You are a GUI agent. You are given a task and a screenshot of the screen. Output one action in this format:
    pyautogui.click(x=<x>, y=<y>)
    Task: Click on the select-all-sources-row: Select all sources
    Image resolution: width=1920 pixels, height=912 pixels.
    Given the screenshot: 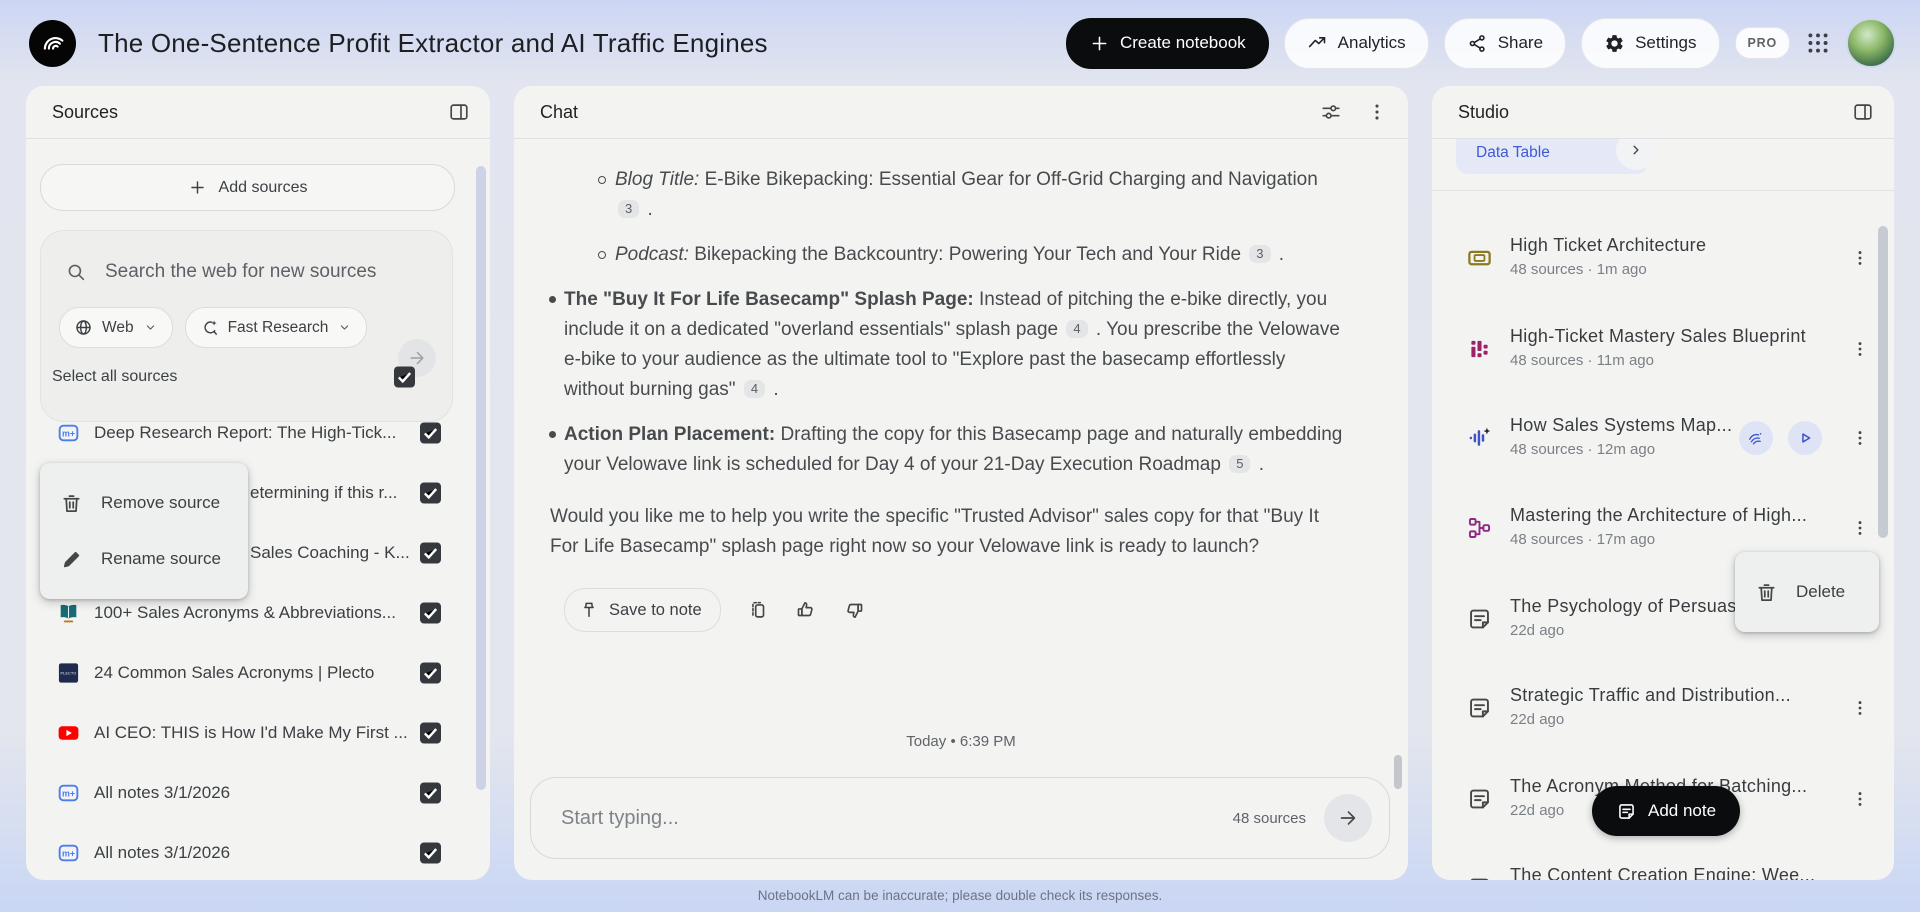 What is the action you would take?
    pyautogui.click(x=258, y=377)
    